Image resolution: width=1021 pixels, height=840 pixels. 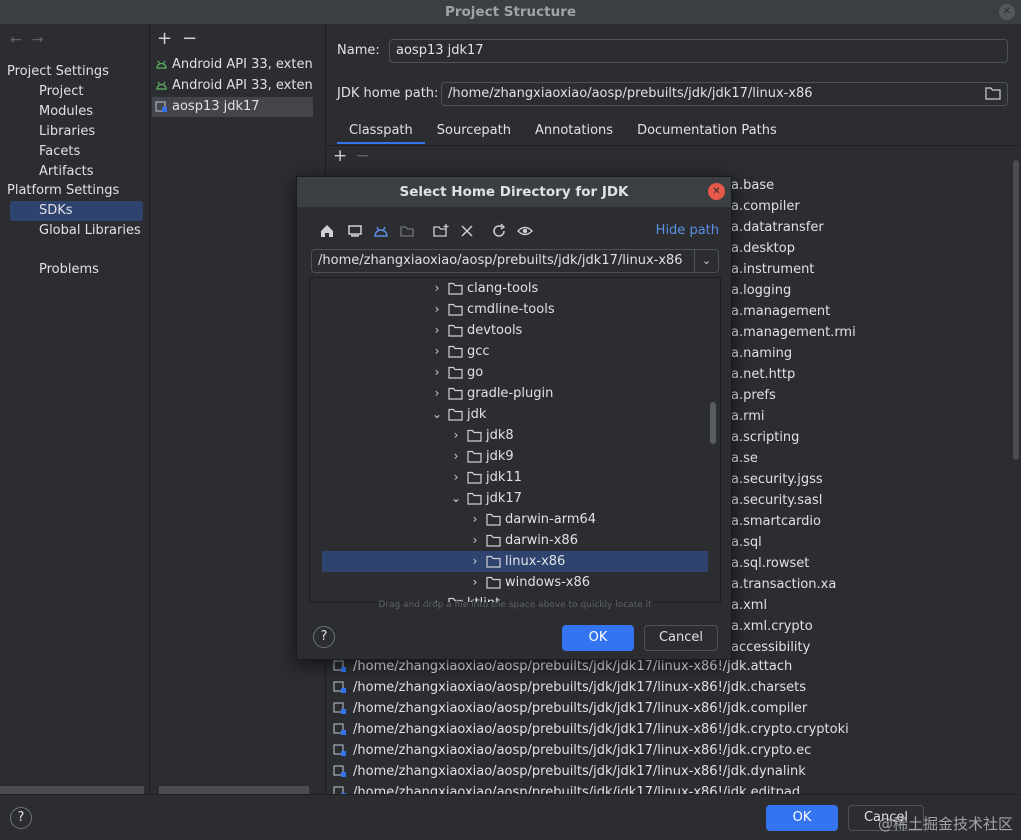 What do you see at coordinates (381, 231) in the screenshot?
I see `project-icon` at bounding box center [381, 231].